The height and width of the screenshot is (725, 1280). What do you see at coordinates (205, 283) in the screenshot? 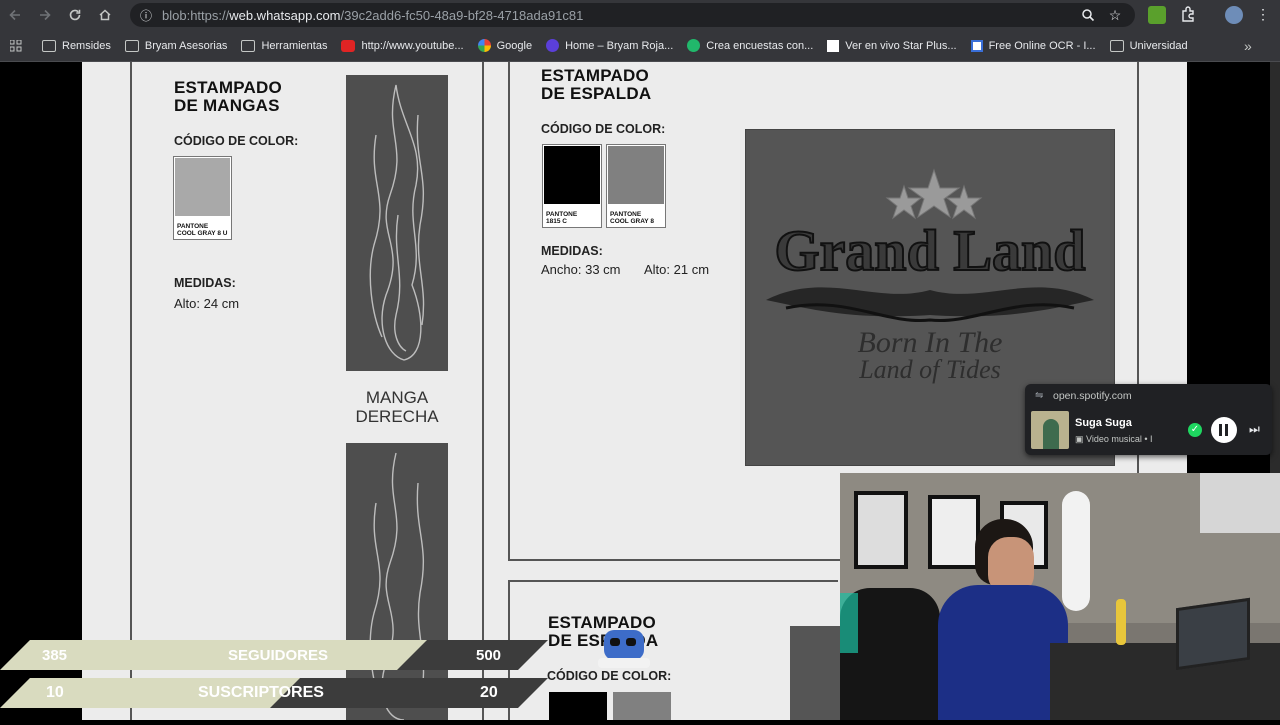
I see `sleeves-measures-label: MEDIDAS:` at bounding box center [205, 283].